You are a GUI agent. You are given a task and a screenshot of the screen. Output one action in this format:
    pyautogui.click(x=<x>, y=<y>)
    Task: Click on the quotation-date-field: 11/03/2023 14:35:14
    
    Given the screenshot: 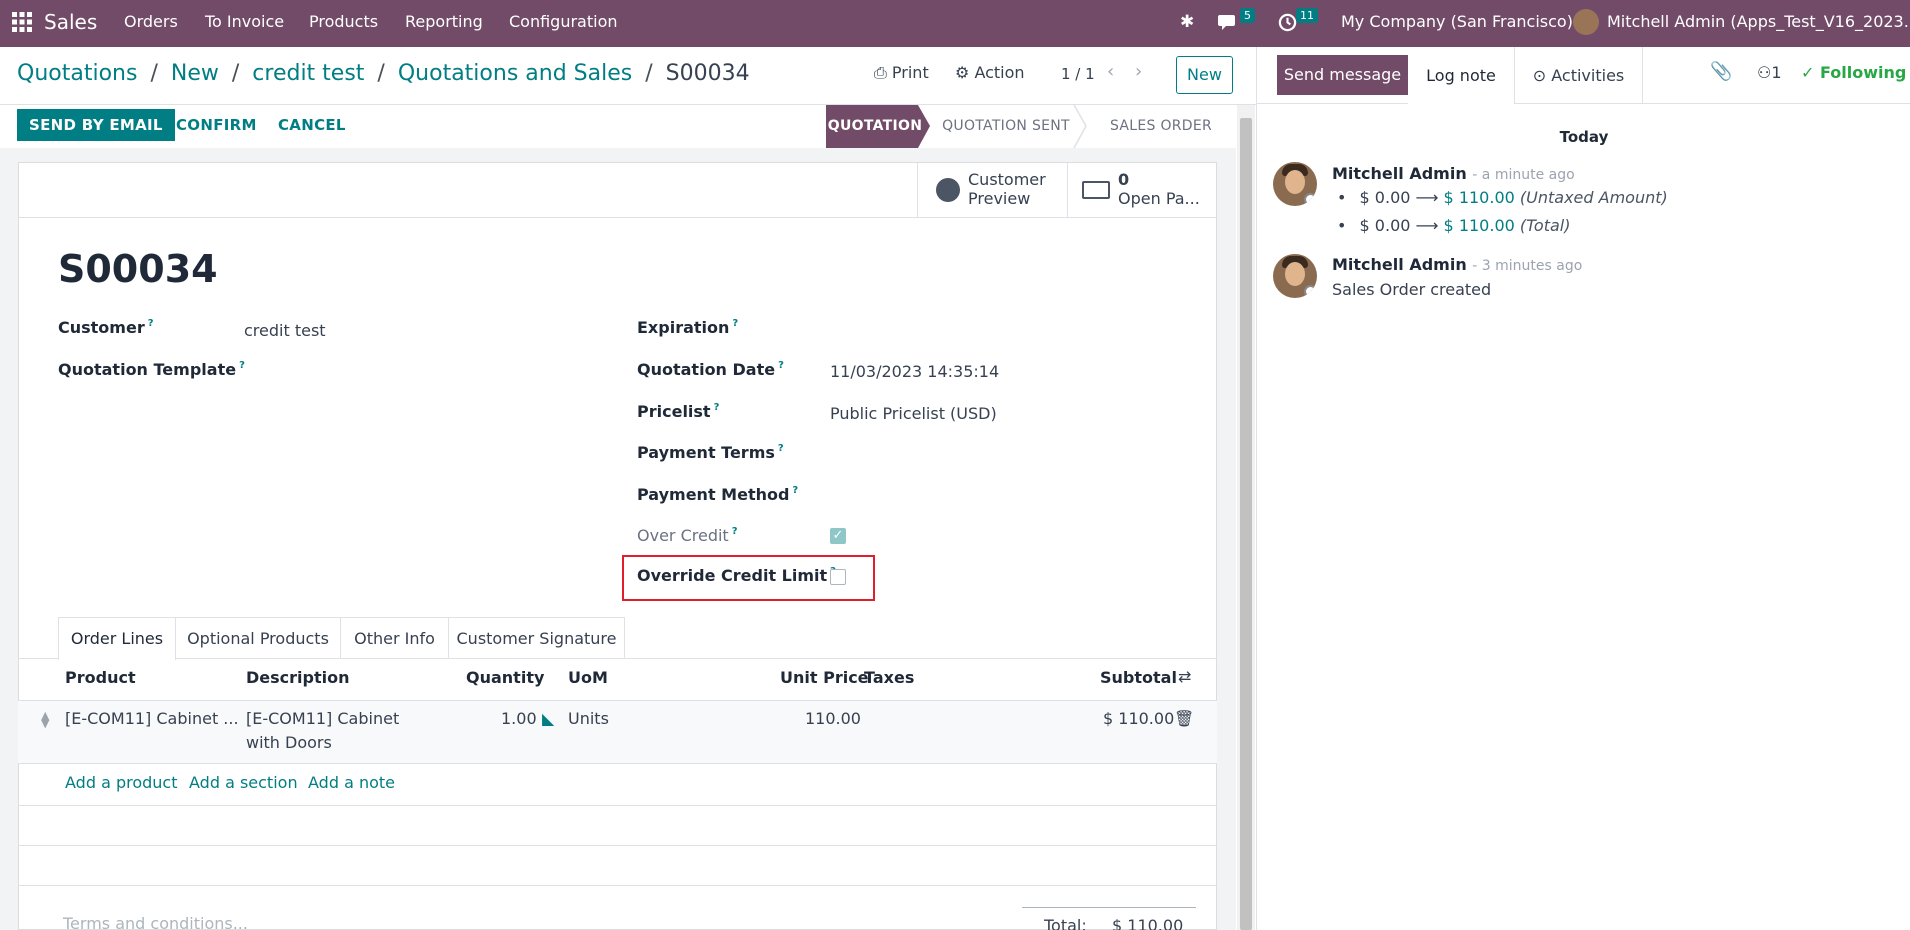 What is the action you would take?
    pyautogui.click(x=914, y=371)
    